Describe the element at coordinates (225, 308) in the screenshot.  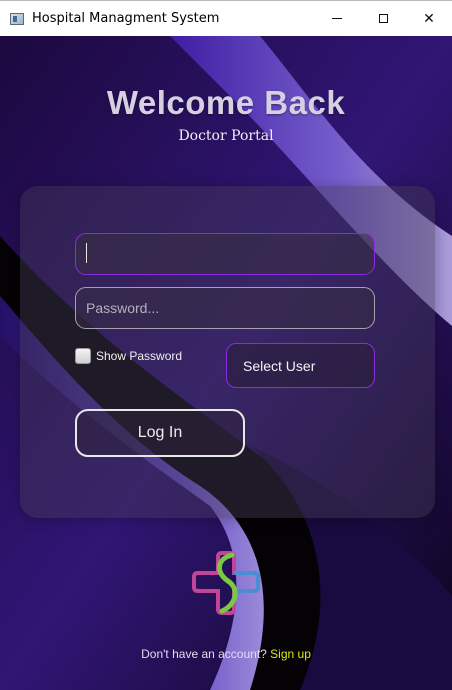
I see `password-input` at that location.